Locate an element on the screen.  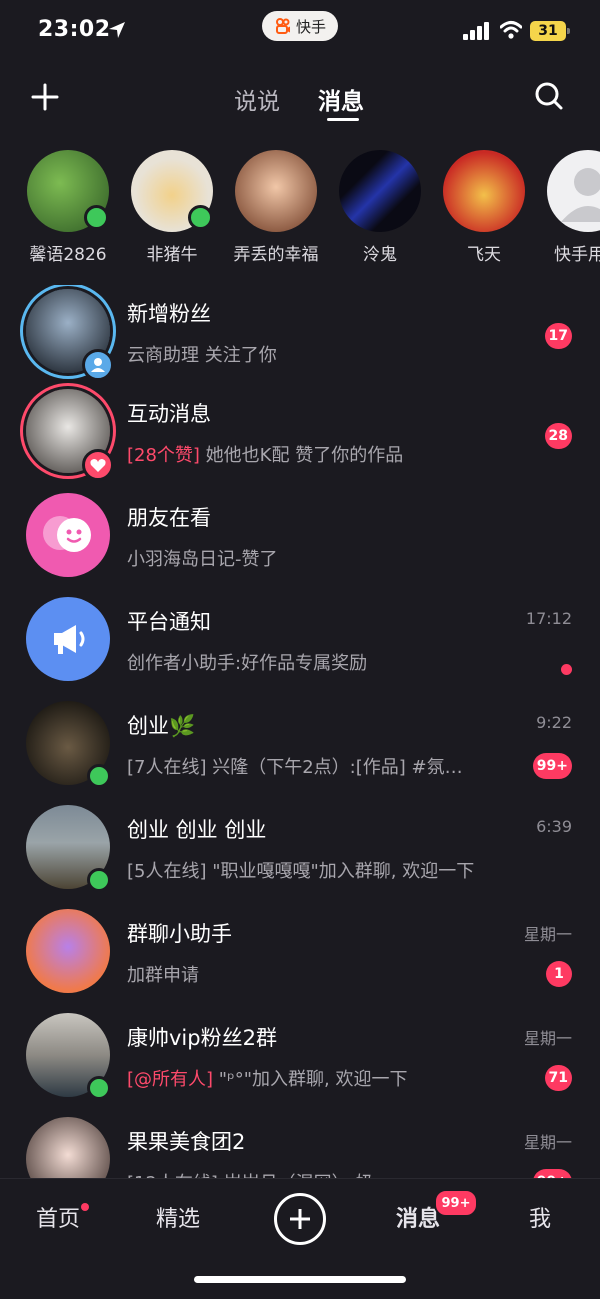
story-item: 飞天 is located at coordinates (484, 207).